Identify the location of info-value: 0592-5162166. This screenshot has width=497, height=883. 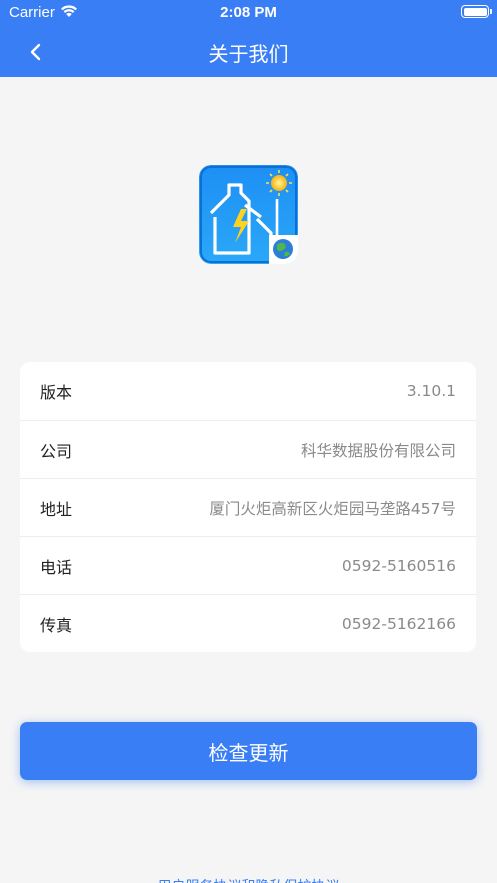
(398, 623).